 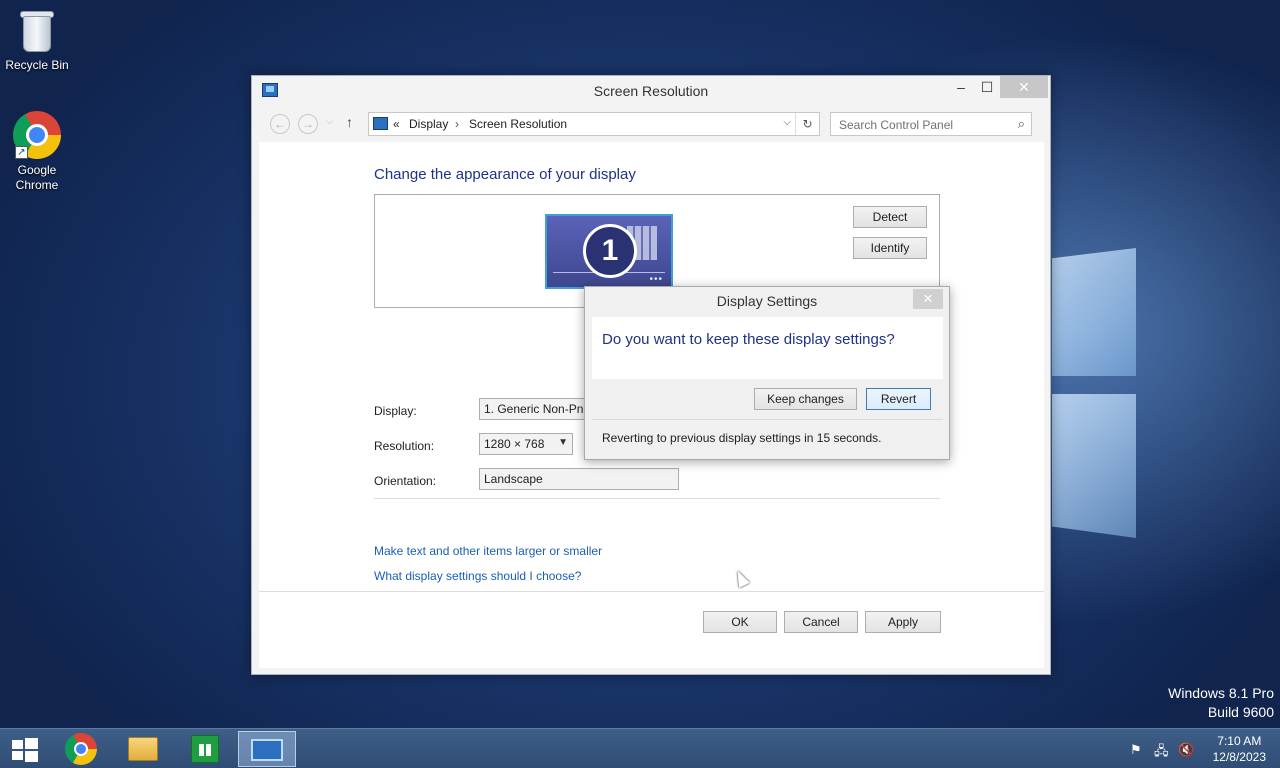 I want to click on search-input: Search Control Panel ⌕, so click(x=931, y=124).